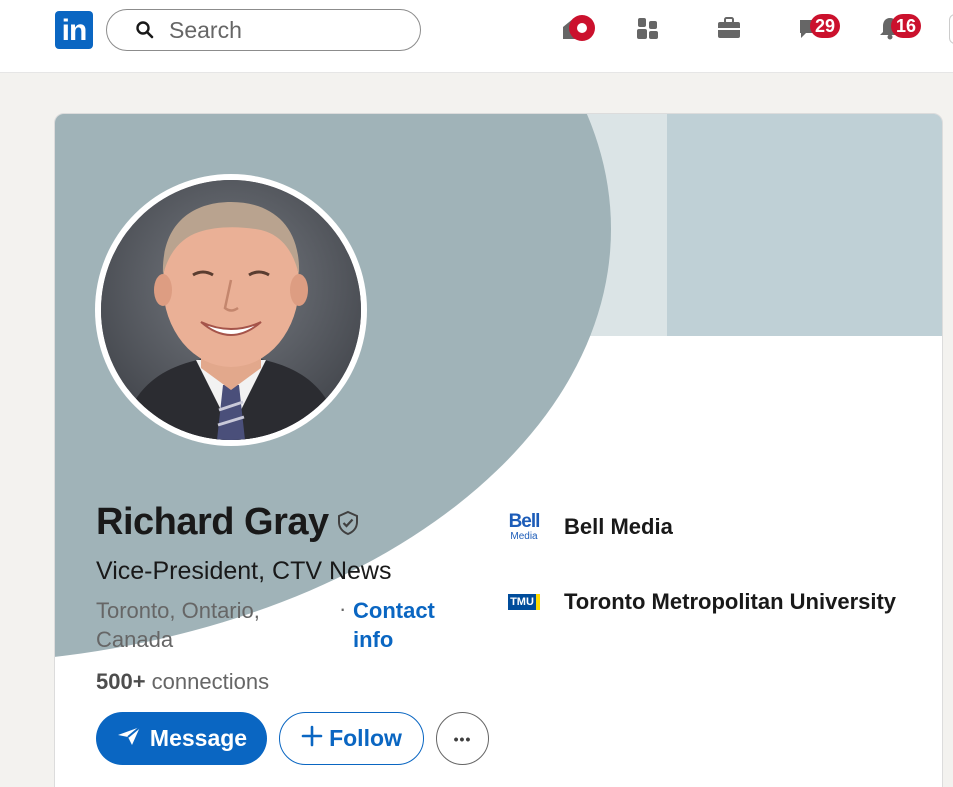  I want to click on connections-number: 500+, so click(121, 681).